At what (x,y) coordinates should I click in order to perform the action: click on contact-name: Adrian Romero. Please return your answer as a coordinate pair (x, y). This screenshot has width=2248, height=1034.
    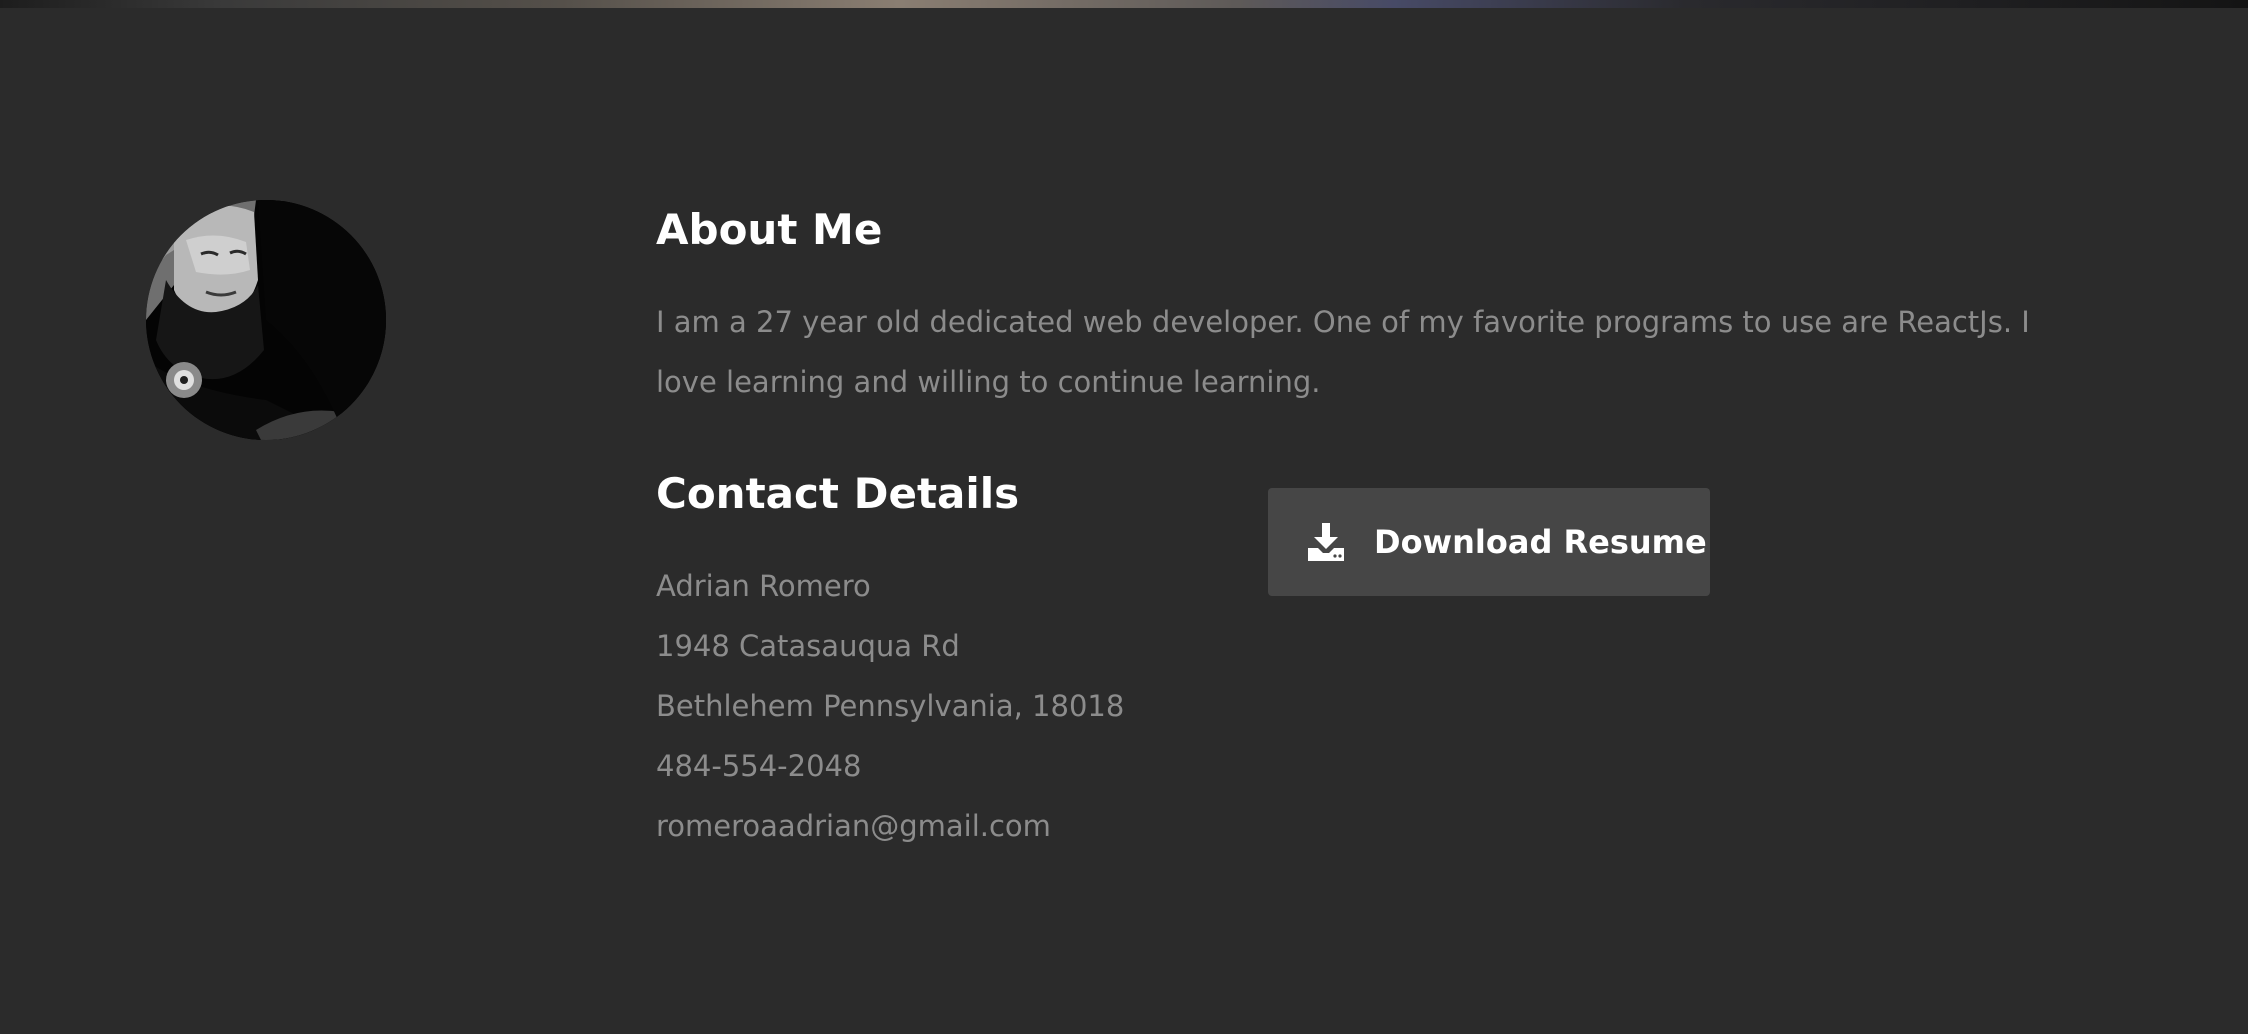
    Looking at the image, I should click on (763, 586).